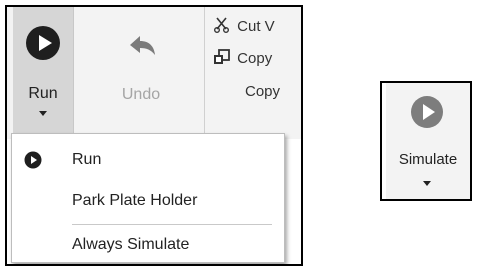  I want to click on simulate-split-button: Simulate, so click(428, 141).